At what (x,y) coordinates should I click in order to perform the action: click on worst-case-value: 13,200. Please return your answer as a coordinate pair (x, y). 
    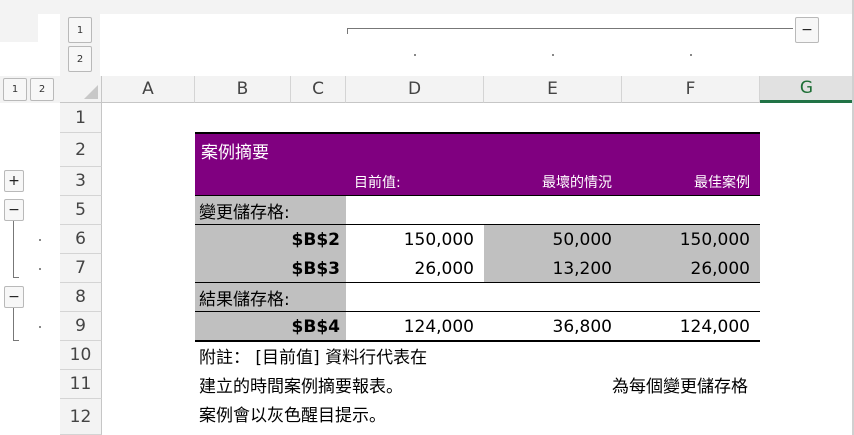
    Looking at the image, I should click on (553, 268).